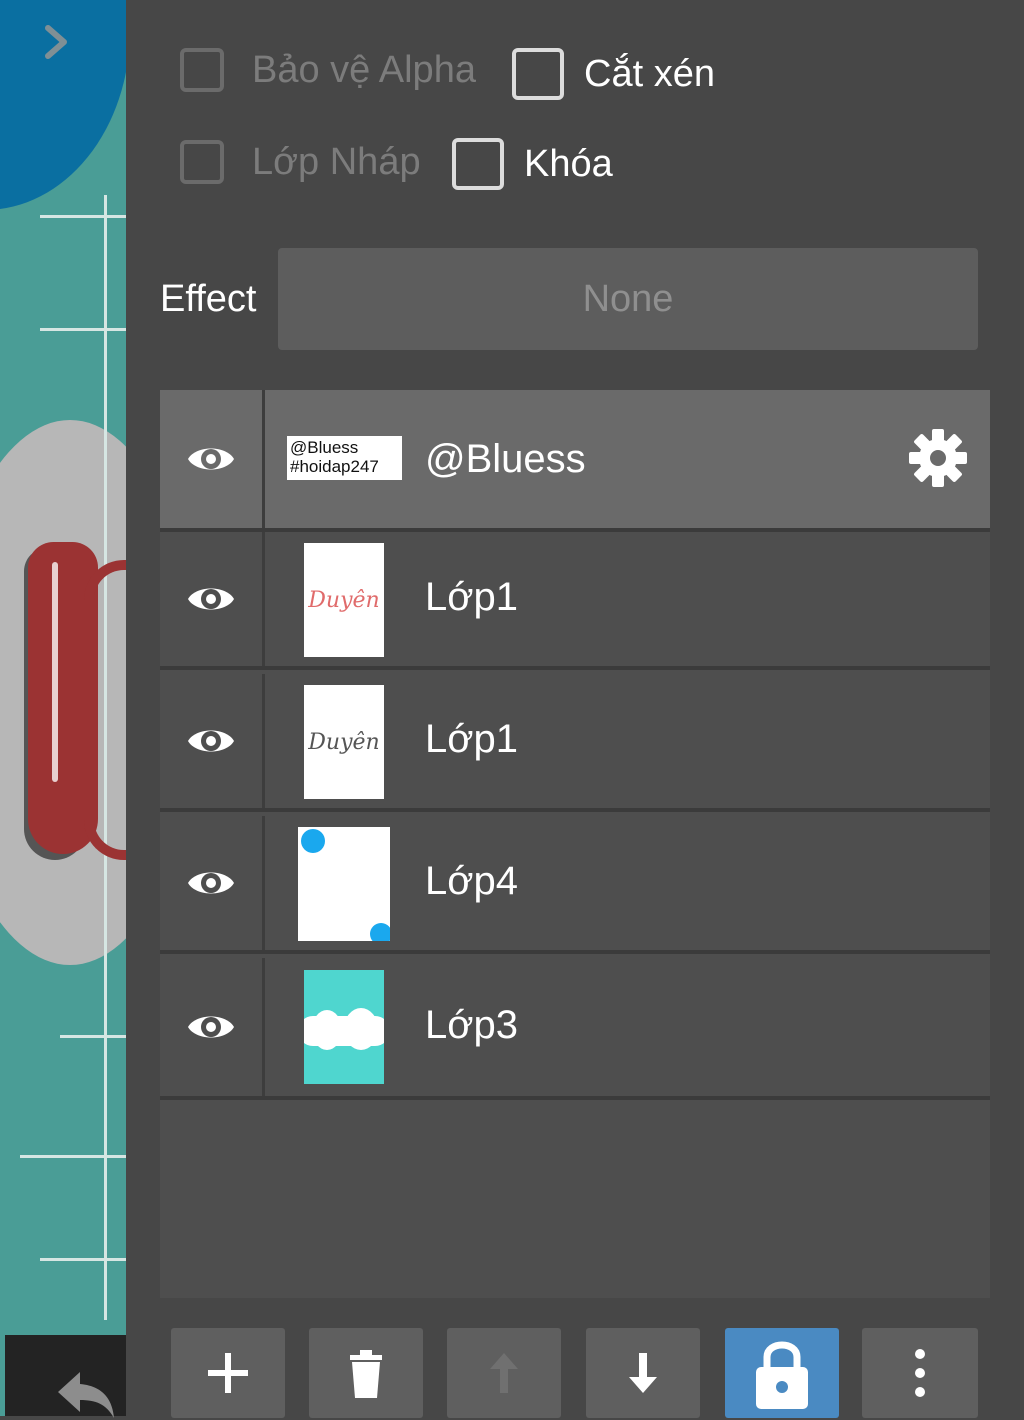 This screenshot has width=1024, height=1420. What do you see at coordinates (575, 1029) in the screenshot?
I see `layer-row-lop3: Lớp3` at bounding box center [575, 1029].